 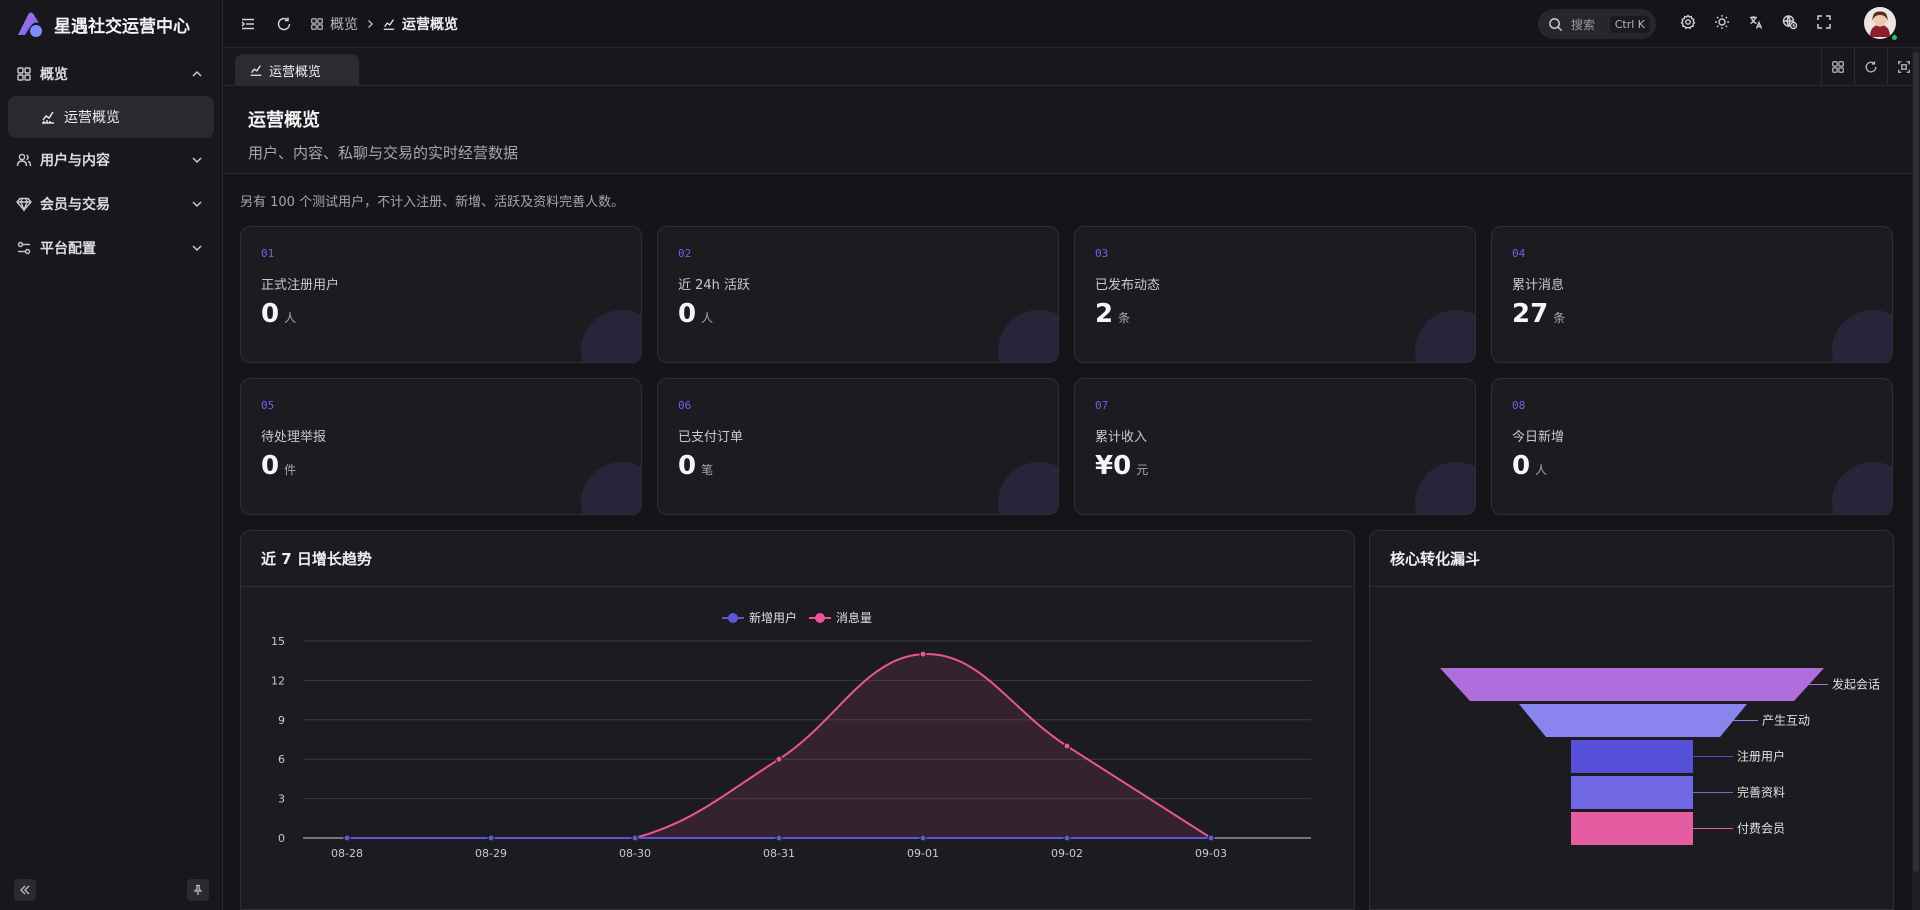 I want to click on funnel-stage-label: 产生互动, so click(x=1786, y=721).